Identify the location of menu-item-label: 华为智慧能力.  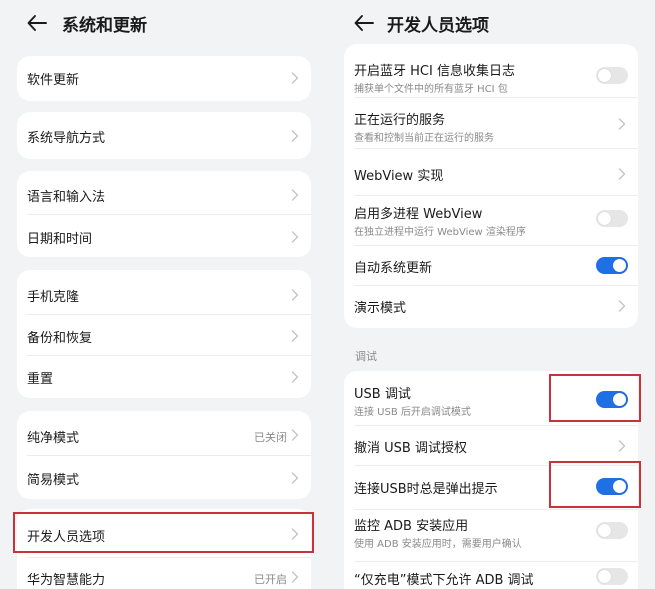
(66, 580).